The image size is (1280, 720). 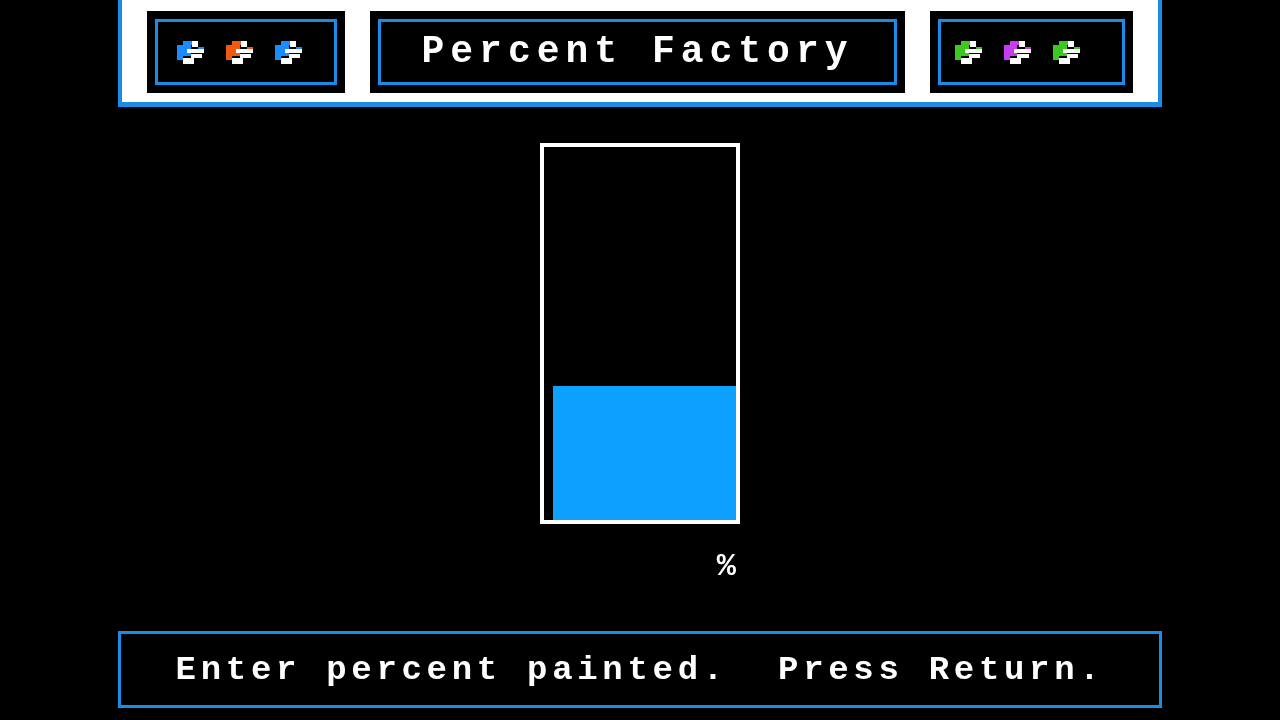 What do you see at coordinates (726, 567) in the screenshot?
I see `percent-sign: %` at bounding box center [726, 567].